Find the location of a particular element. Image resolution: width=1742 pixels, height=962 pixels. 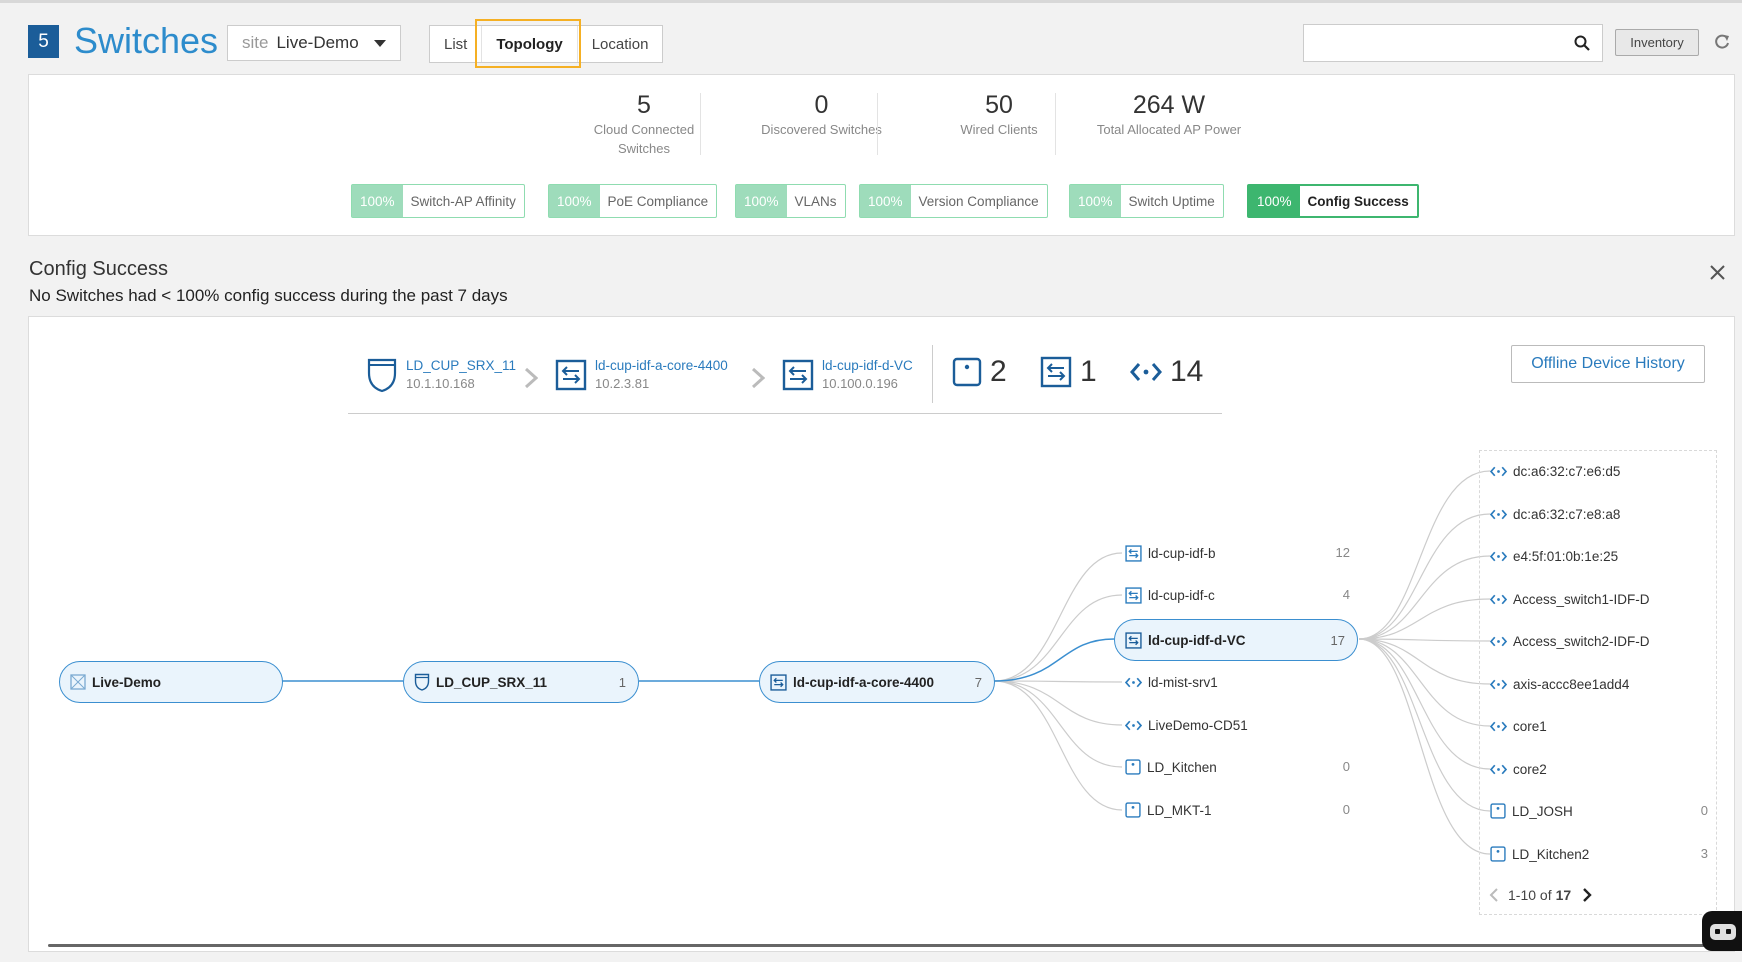

topology-leaf-ap: LD_JOSH is located at coordinates (1531, 811).